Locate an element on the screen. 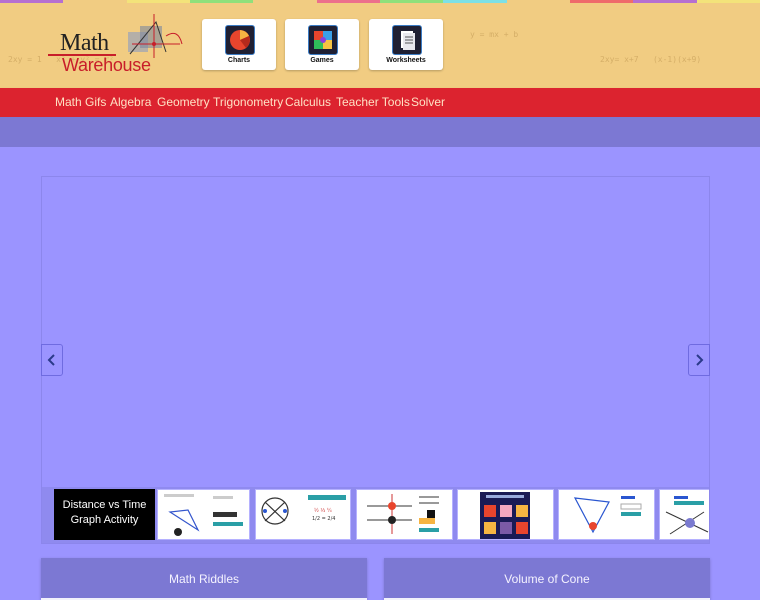 The image size is (760, 600). logo-text-math: Math is located at coordinates (84, 43).